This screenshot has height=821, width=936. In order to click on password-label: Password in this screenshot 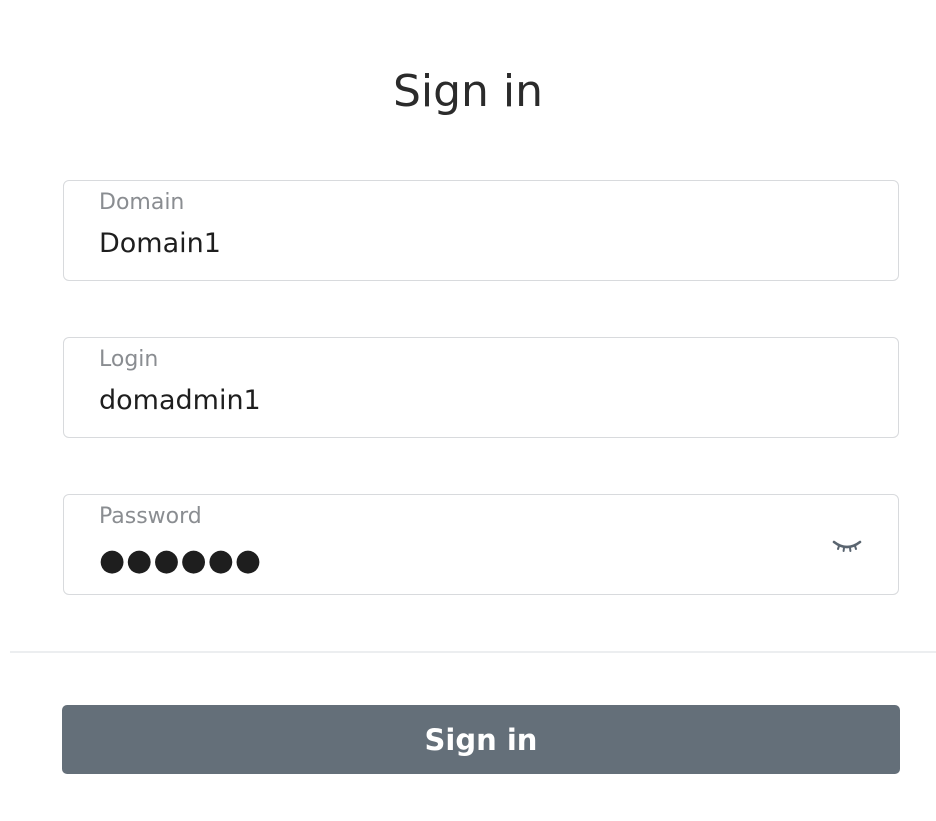, I will do `click(150, 516)`.